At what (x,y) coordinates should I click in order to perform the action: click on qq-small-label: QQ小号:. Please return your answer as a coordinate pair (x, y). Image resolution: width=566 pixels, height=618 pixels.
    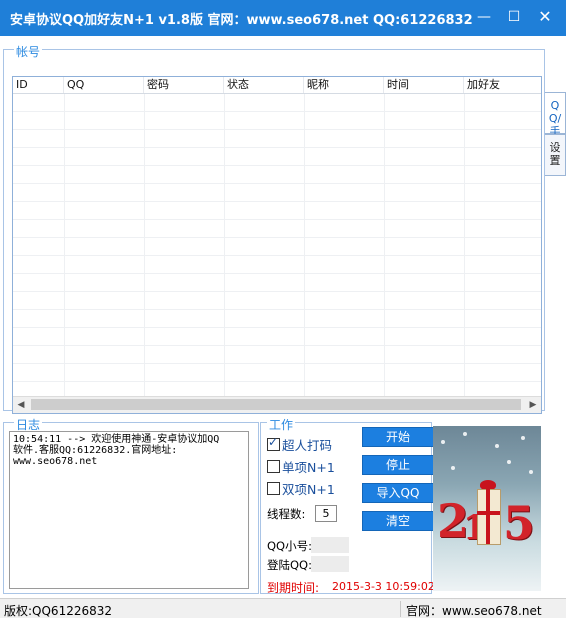
    Looking at the image, I should click on (289, 546).